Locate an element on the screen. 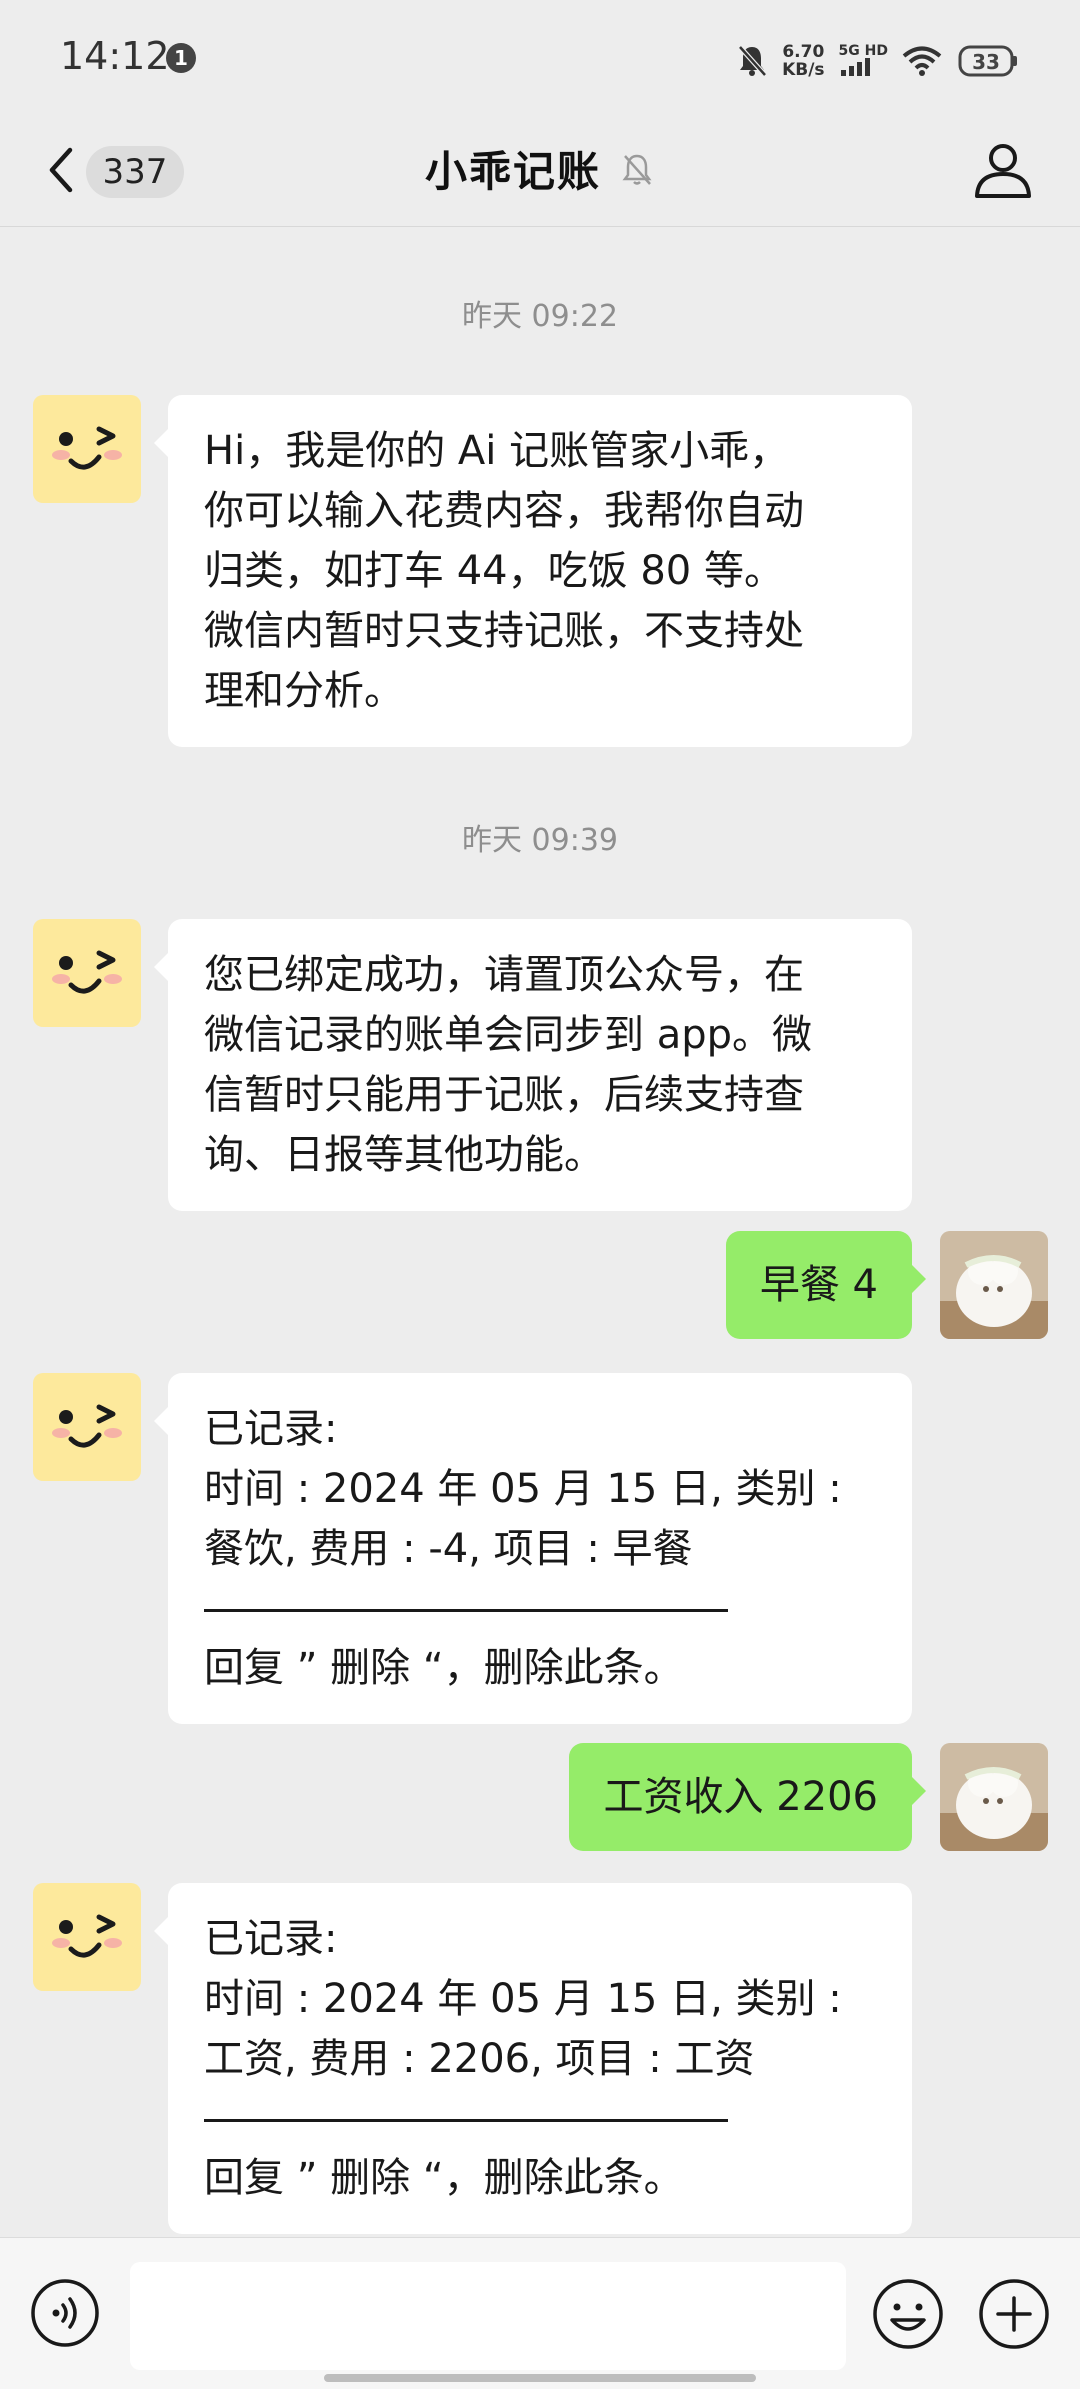 The height and width of the screenshot is (2389, 1080). plus-icon is located at coordinates (1014, 2314).